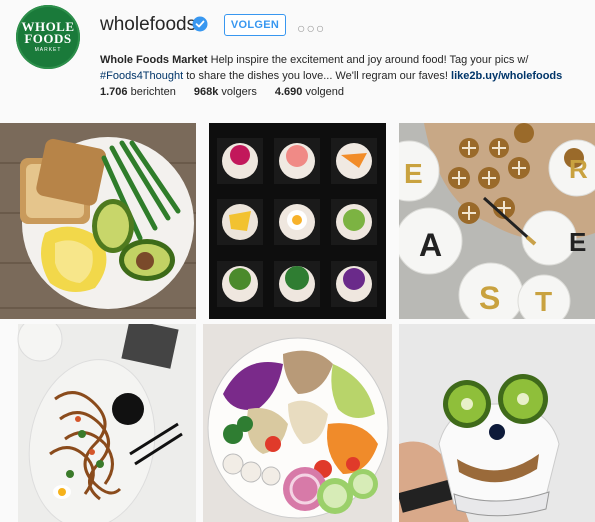 The height and width of the screenshot is (522, 595). I want to click on stat-following: 4.690 volgend, so click(309, 92).